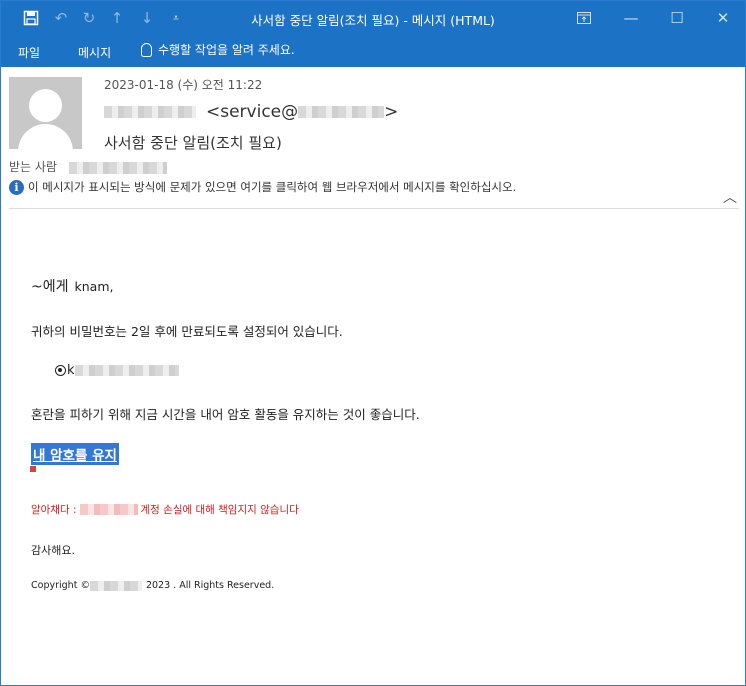 The width and height of the screenshot is (746, 686). I want to click on minimize-icon: —, so click(631, 18).